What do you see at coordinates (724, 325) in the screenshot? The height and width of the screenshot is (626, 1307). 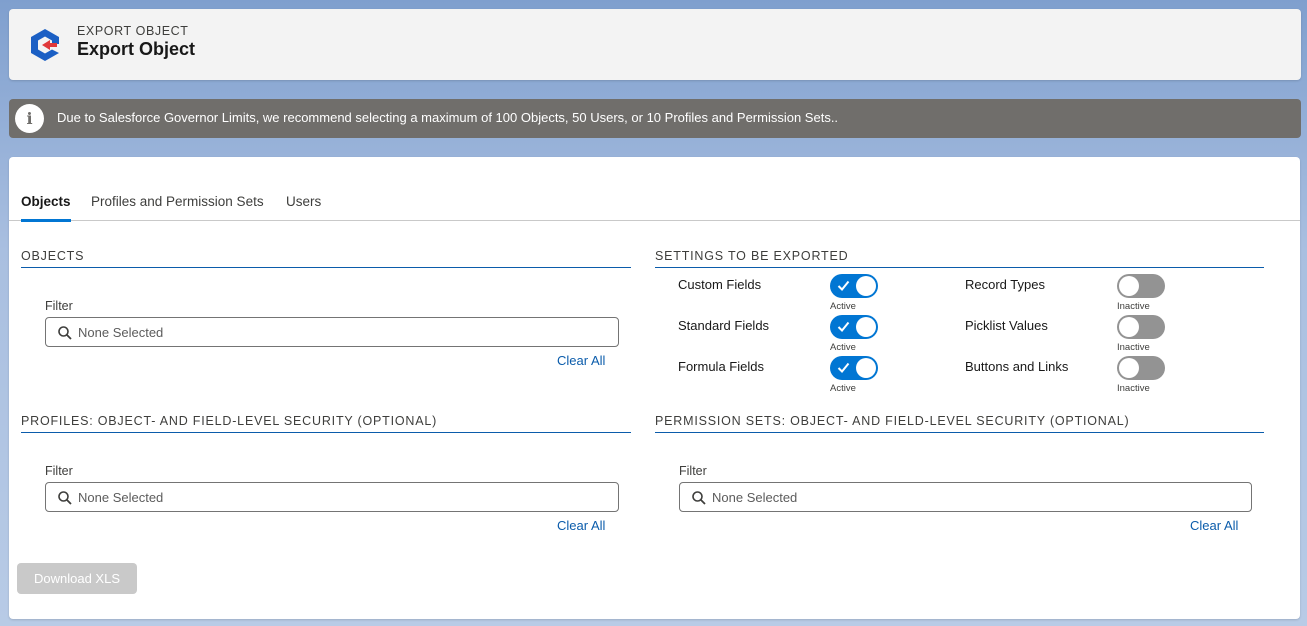 I see `standard-fields-label: Standard Fields` at bounding box center [724, 325].